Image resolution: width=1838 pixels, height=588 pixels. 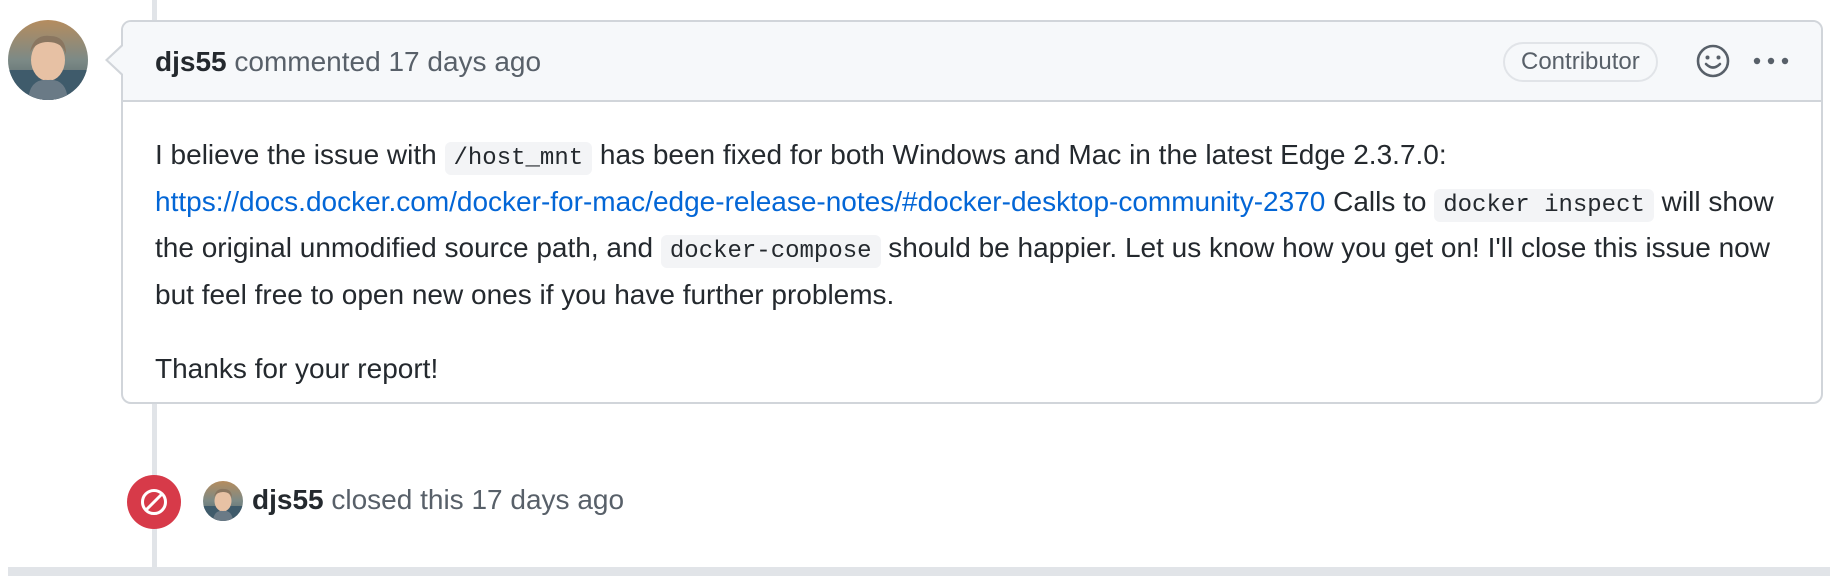 I want to click on timeline-divider, so click(x=919, y=571).